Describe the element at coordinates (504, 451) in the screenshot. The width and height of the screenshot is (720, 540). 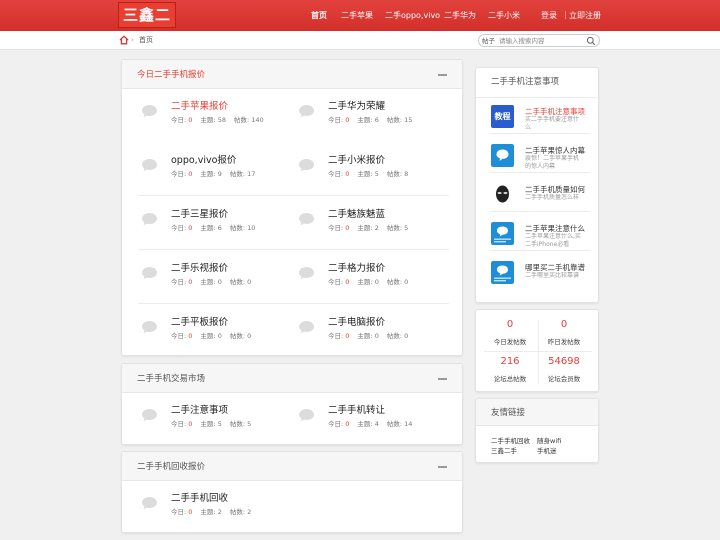
I see `friend-link: 三鑫二手` at that location.